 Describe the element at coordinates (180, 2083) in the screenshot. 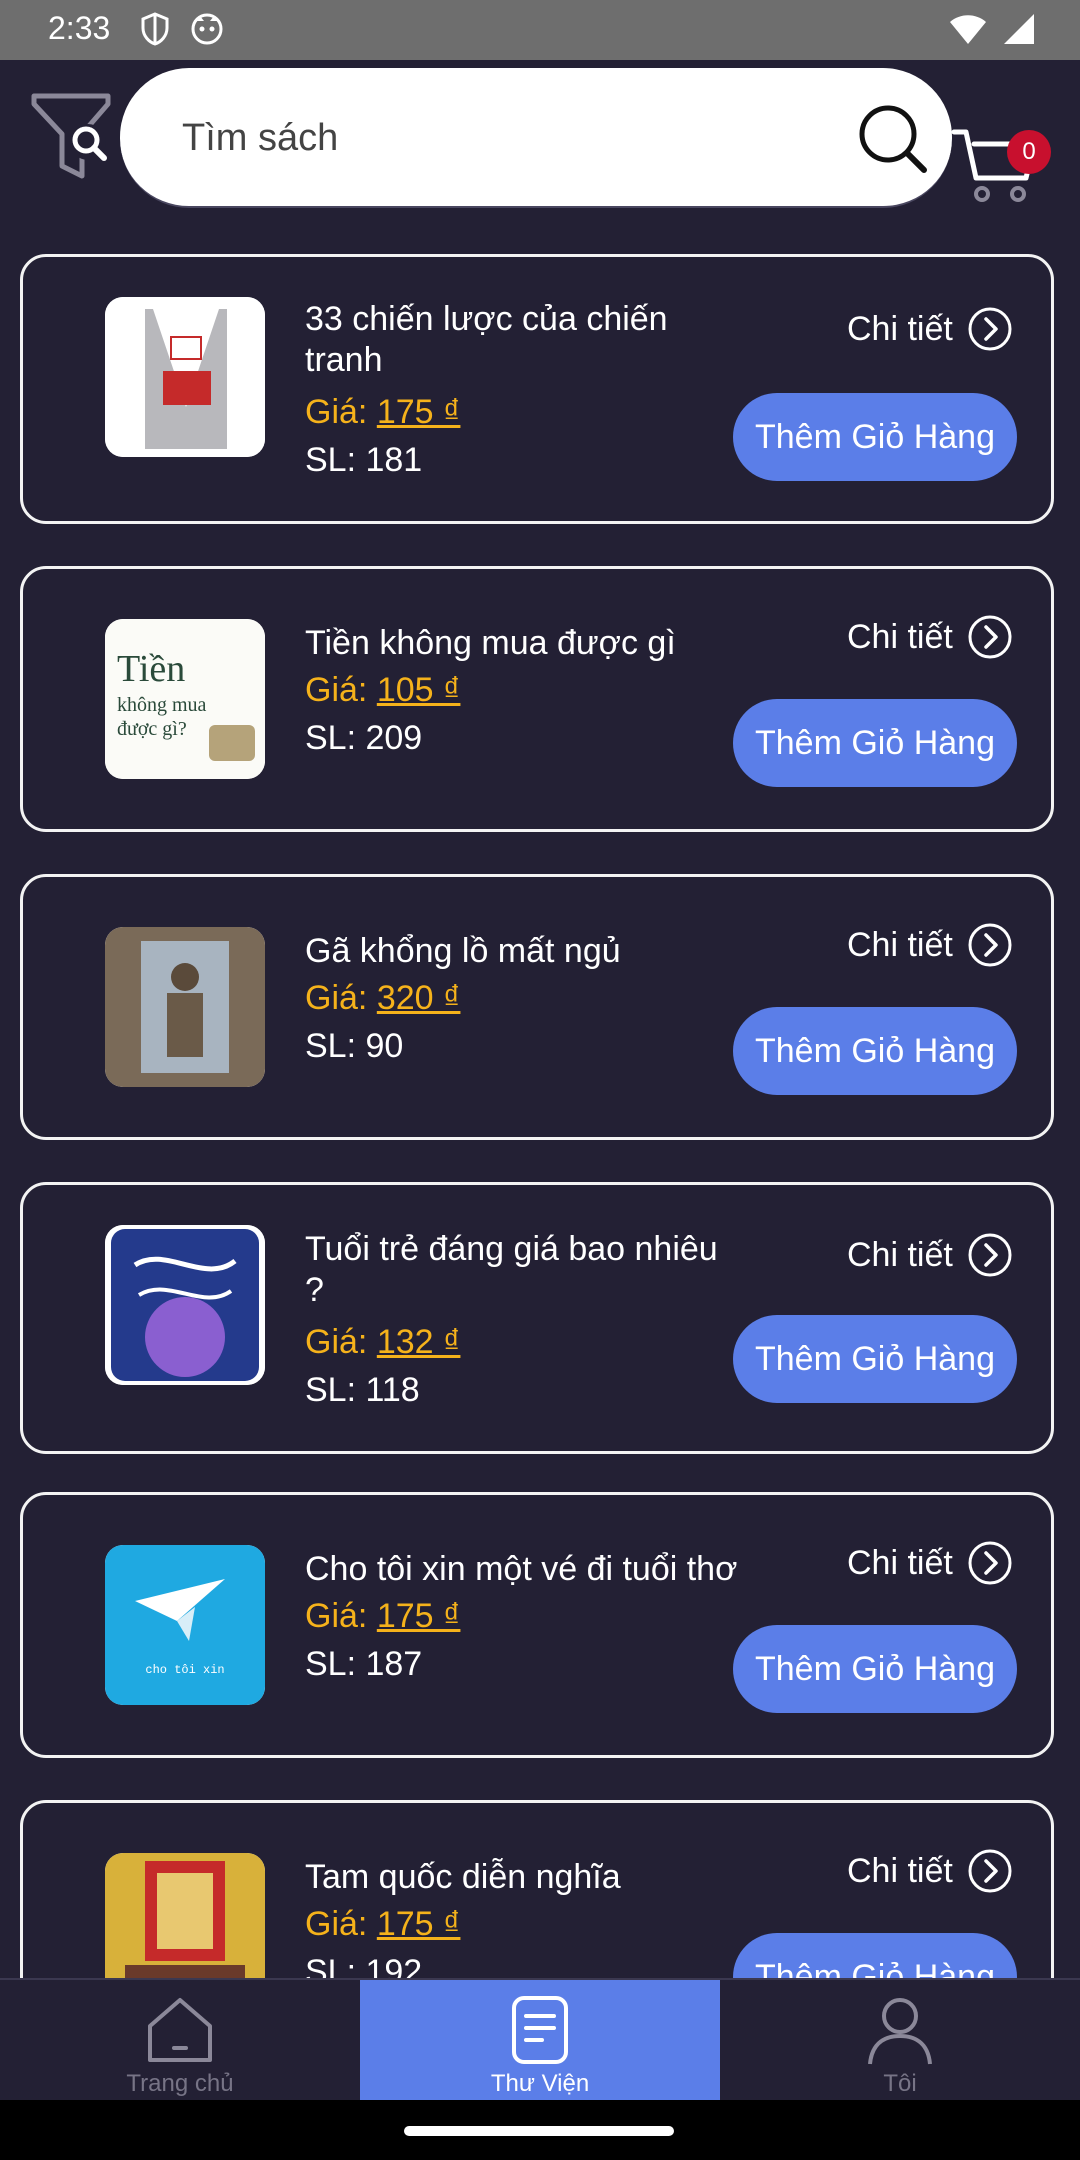

I see `nav-label: Trang chủ` at that location.